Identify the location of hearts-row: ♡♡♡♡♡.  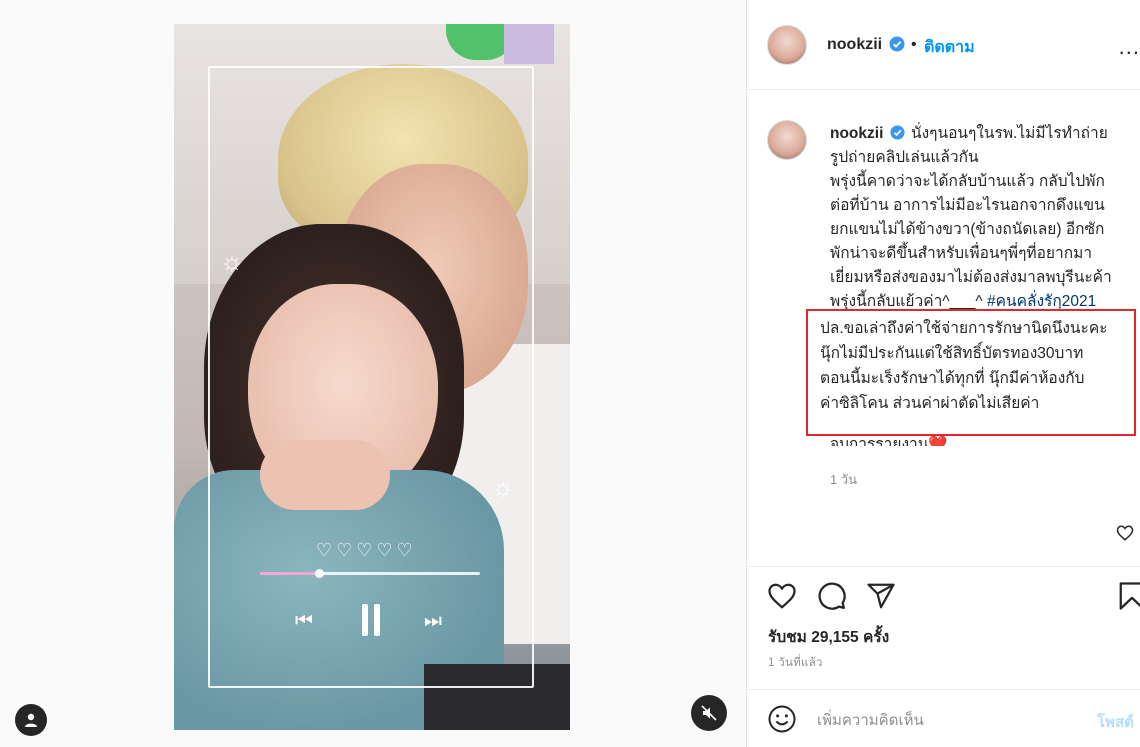
(366, 550).